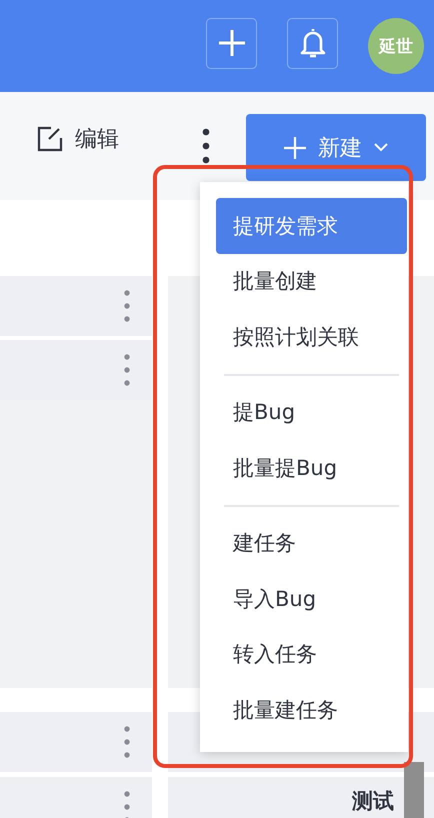 Image resolution: width=434 pixels, height=818 pixels. I want to click on more-button, so click(206, 146).